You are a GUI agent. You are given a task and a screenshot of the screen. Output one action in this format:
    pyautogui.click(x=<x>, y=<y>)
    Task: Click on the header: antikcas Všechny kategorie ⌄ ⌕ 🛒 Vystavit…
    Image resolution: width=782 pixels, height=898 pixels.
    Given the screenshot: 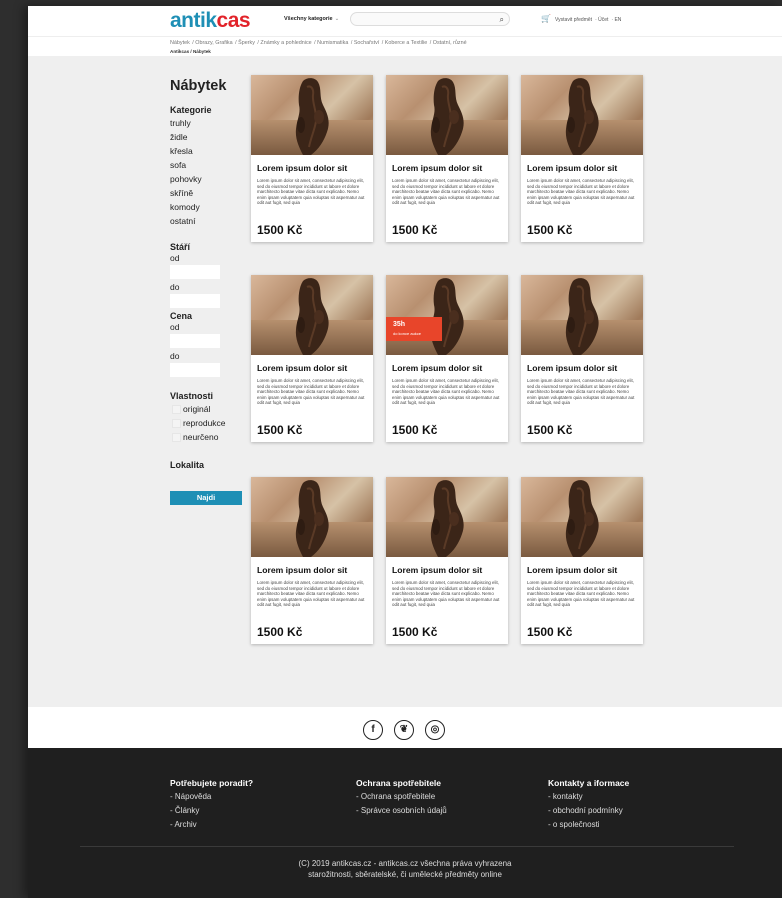 What is the action you would take?
    pyautogui.click(x=405, y=21)
    